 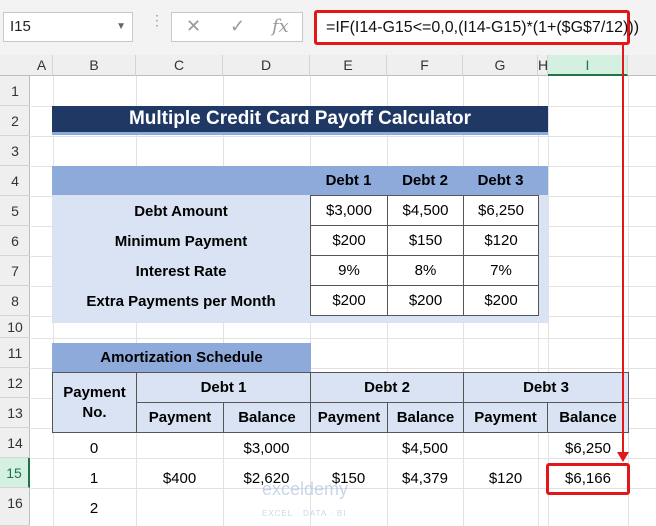 What do you see at coordinates (588, 65) in the screenshot?
I see `column-header-i: I` at bounding box center [588, 65].